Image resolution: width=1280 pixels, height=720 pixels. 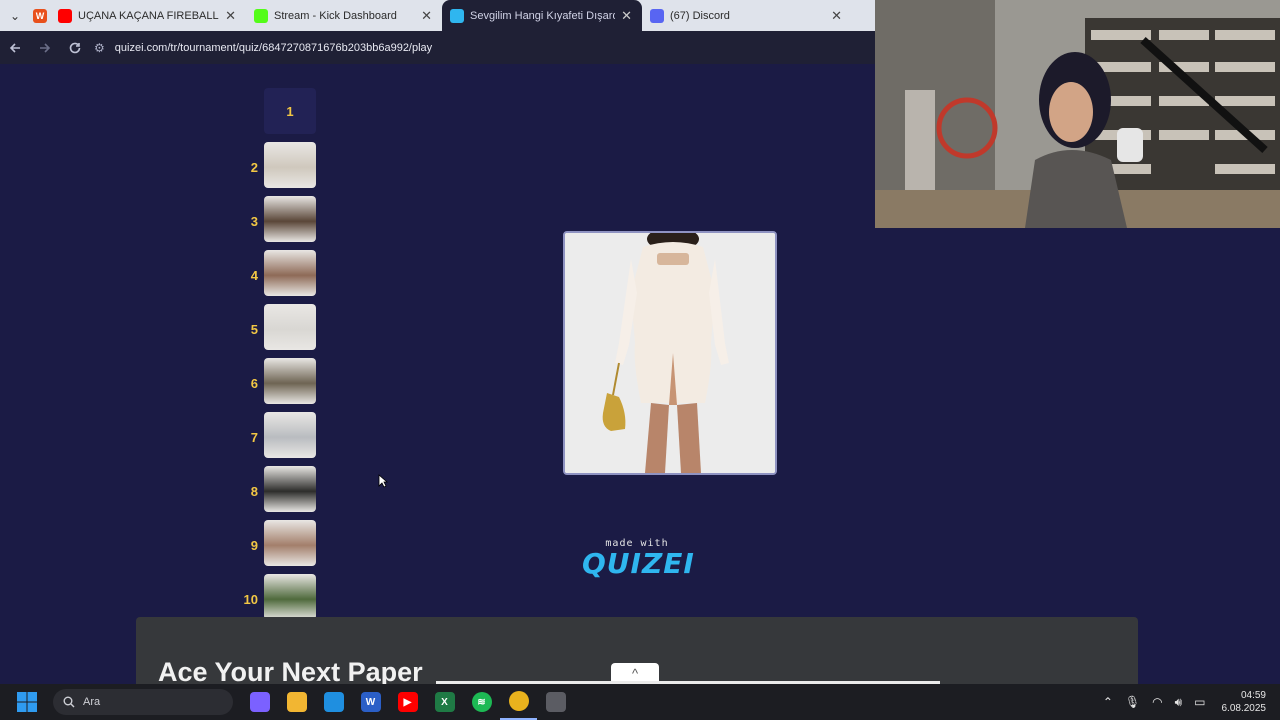 What do you see at coordinates (254, 545) in the screenshot?
I see `rank-number: 9` at bounding box center [254, 545].